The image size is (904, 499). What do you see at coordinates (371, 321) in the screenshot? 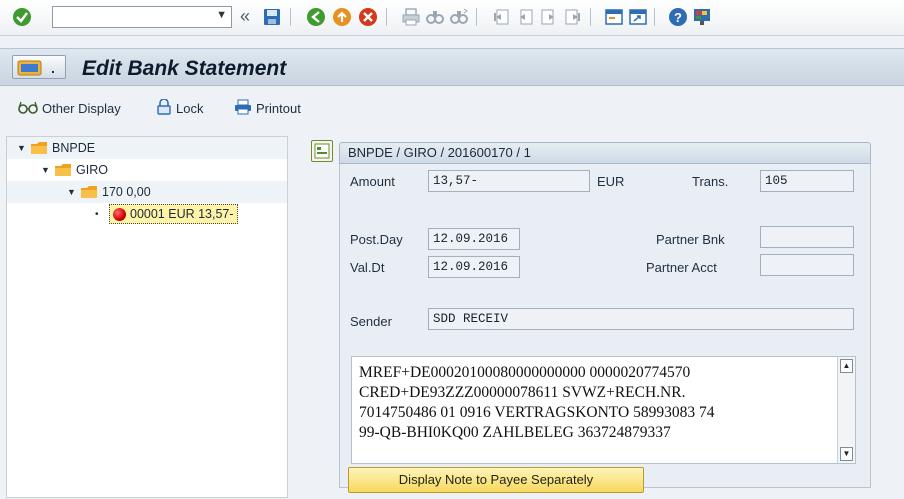
I see `sender-label: Sender` at bounding box center [371, 321].